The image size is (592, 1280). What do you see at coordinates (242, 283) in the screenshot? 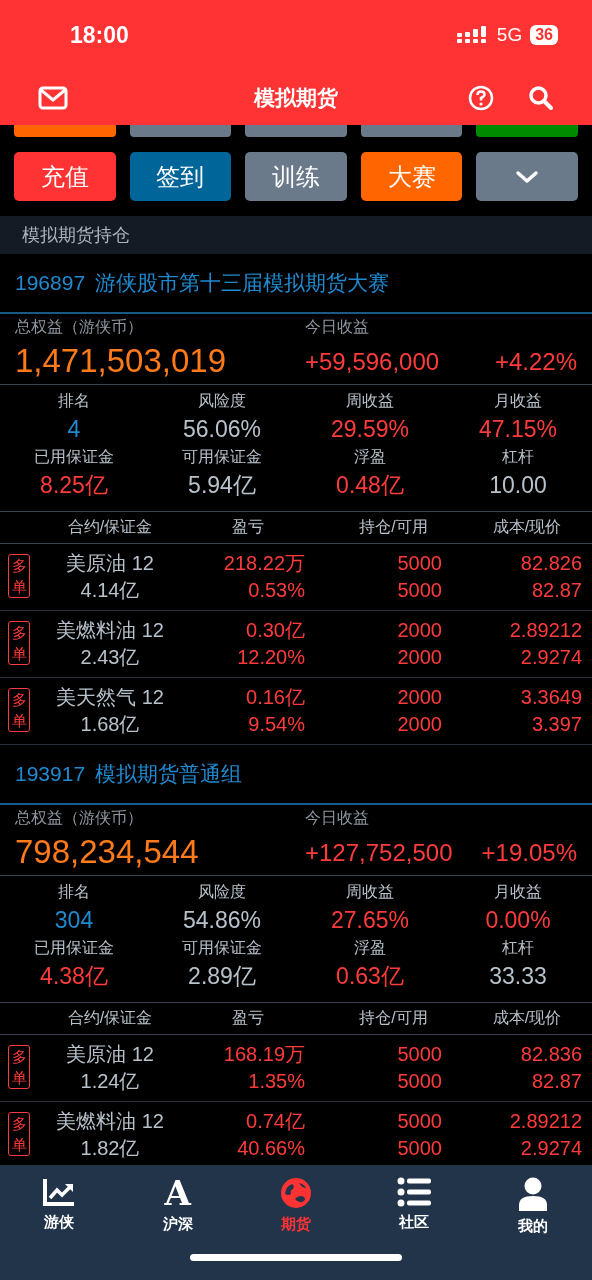
I see `contest-name: 游侠股市第十三届模拟期货大赛` at bounding box center [242, 283].